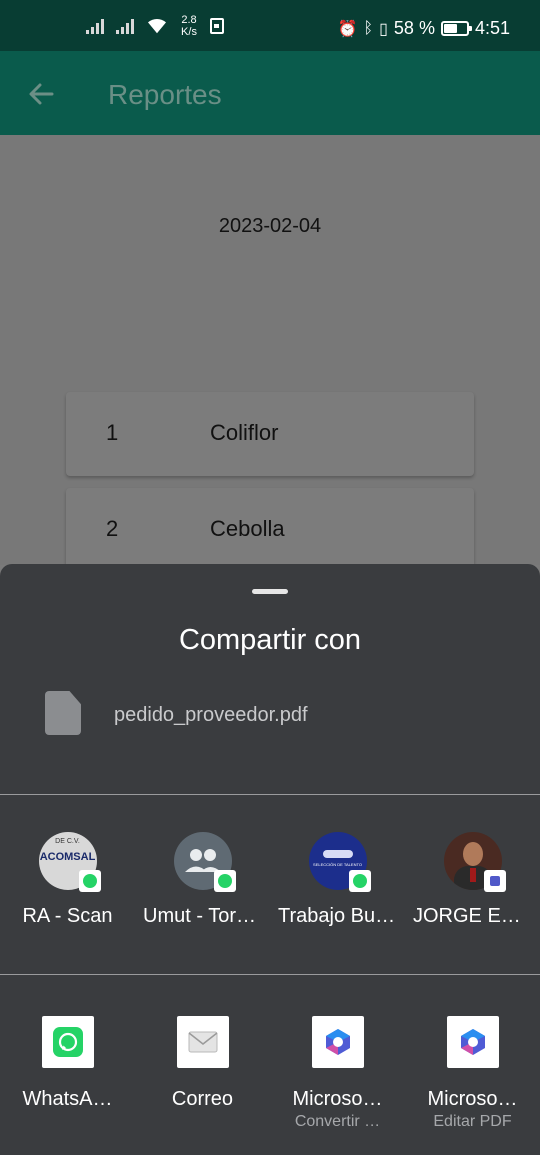 The width and height of the screenshot is (540, 1155). I want to click on alarm-icon: ⏰, so click(347, 29).